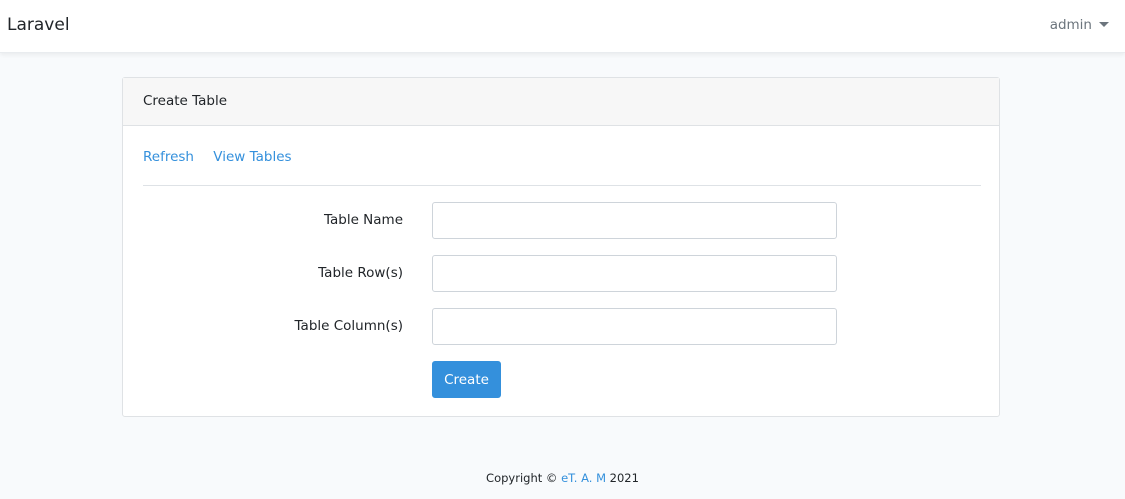  Describe the element at coordinates (561, 102) in the screenshot. I see `card-header: Create Table` at that location.